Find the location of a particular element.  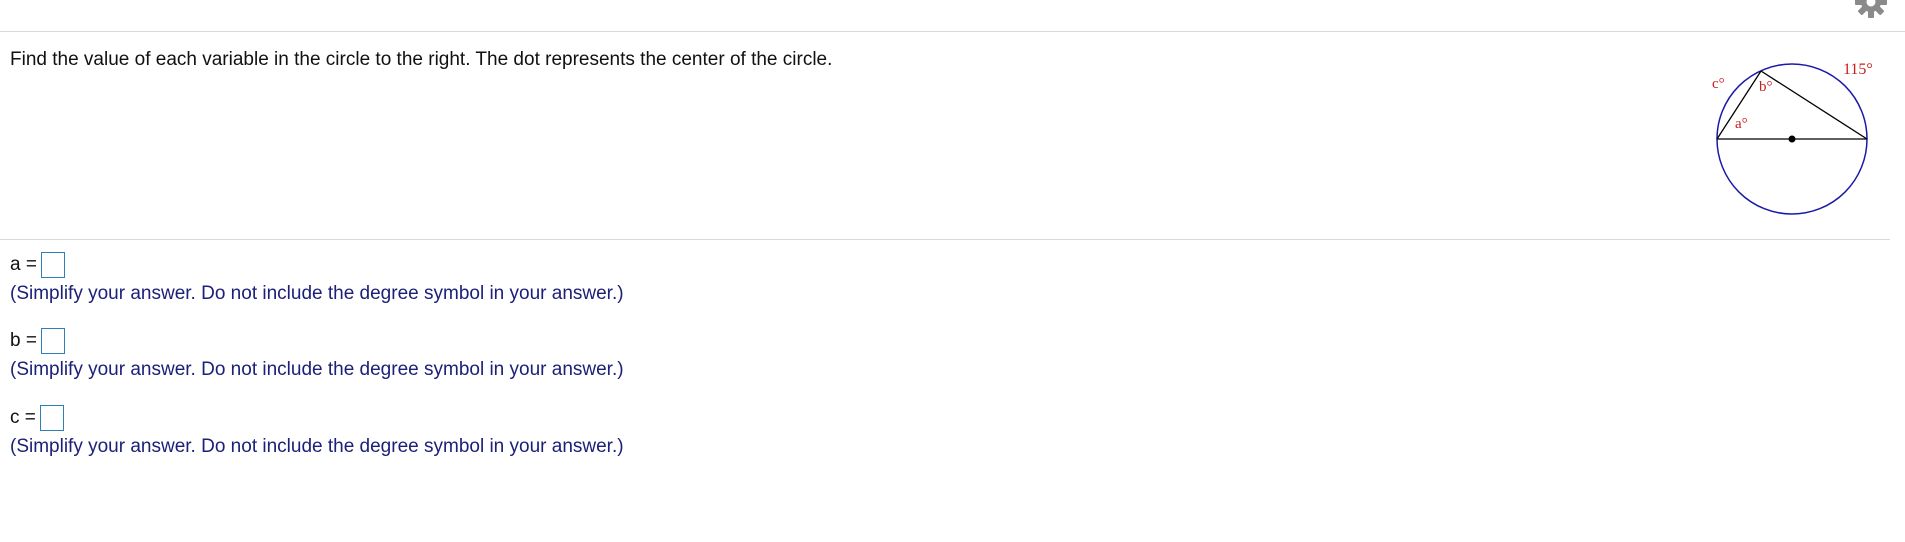

answer-c-input is located at coordinates (51, 418).